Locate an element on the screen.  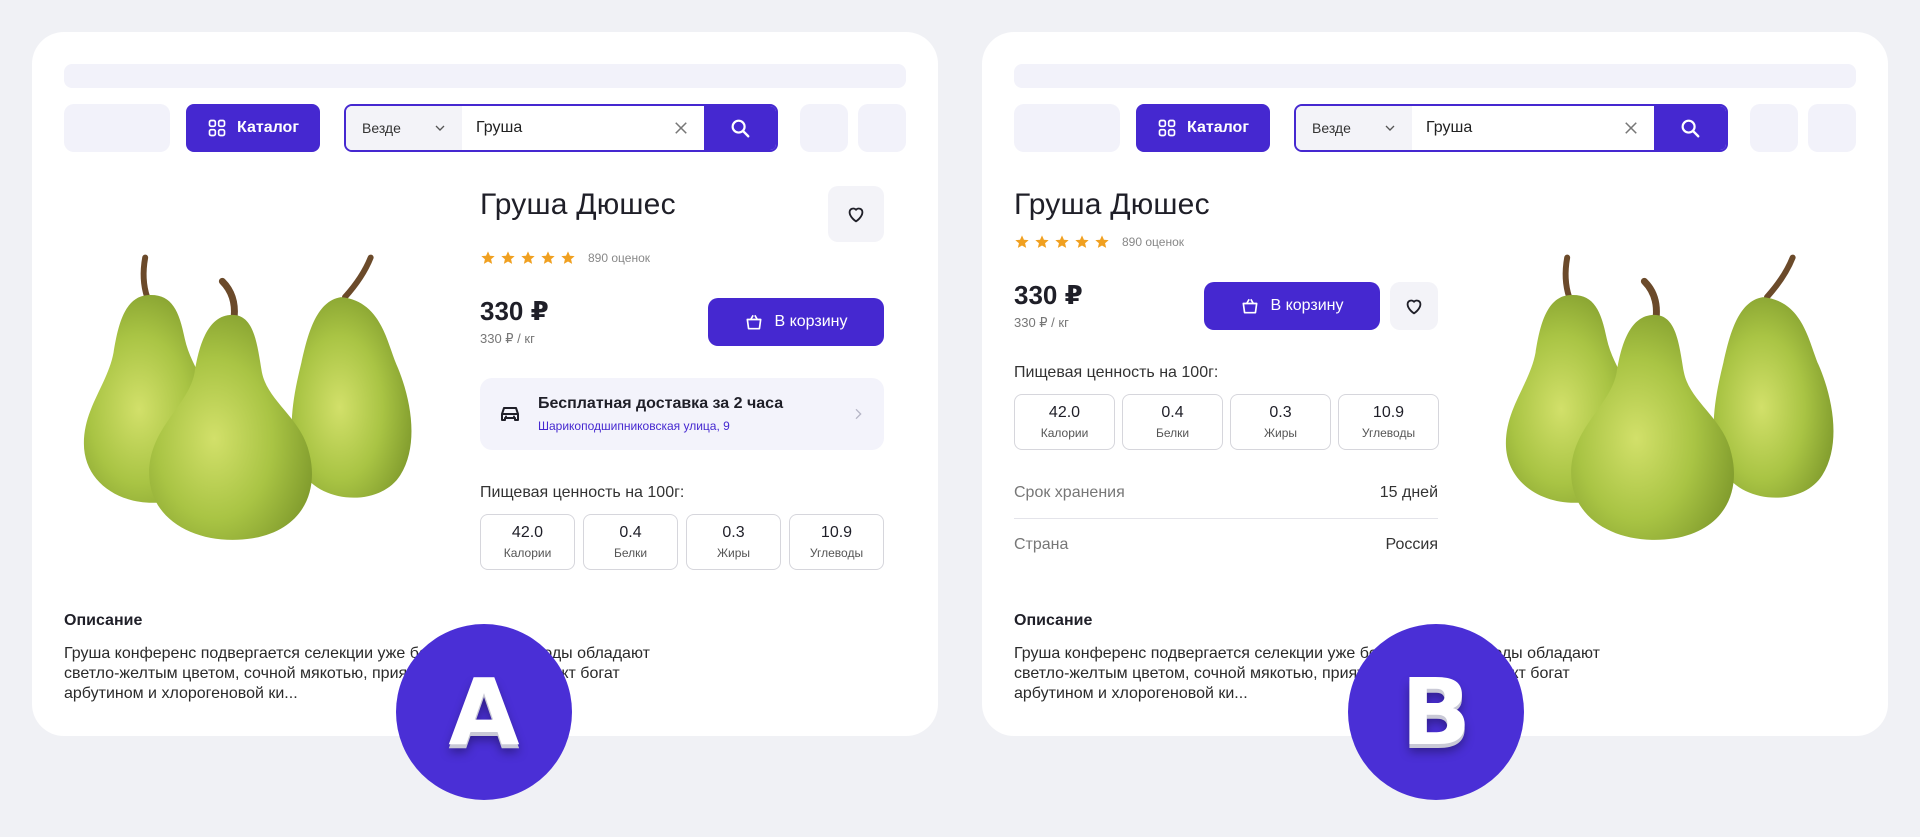
chevron-right-icon is located at coordinates (858, 414).